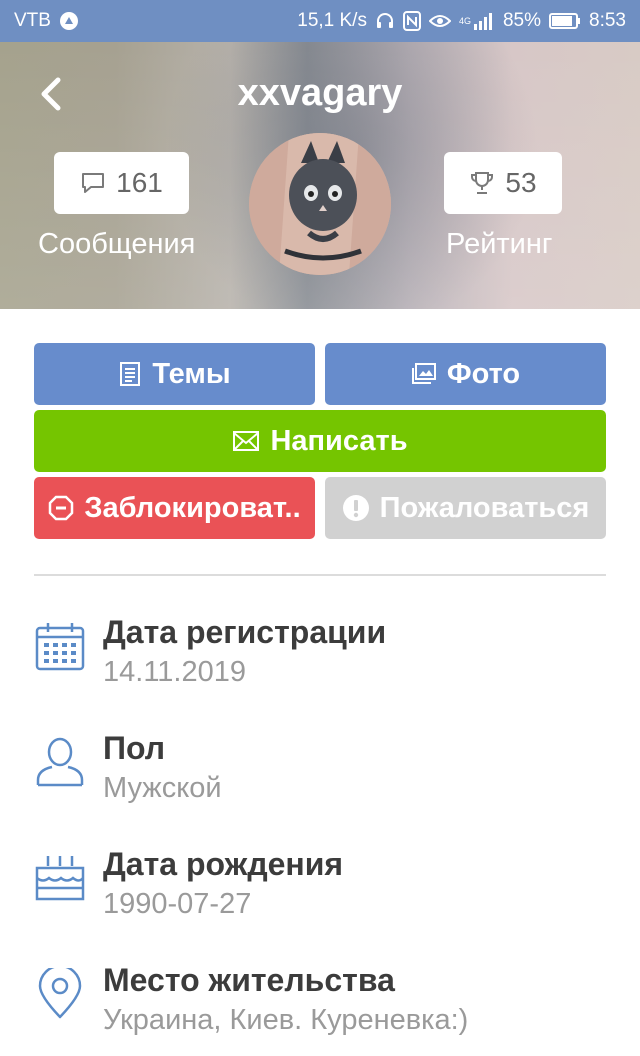  I want to click on messages-label: Сообщения, so click(117, 244).